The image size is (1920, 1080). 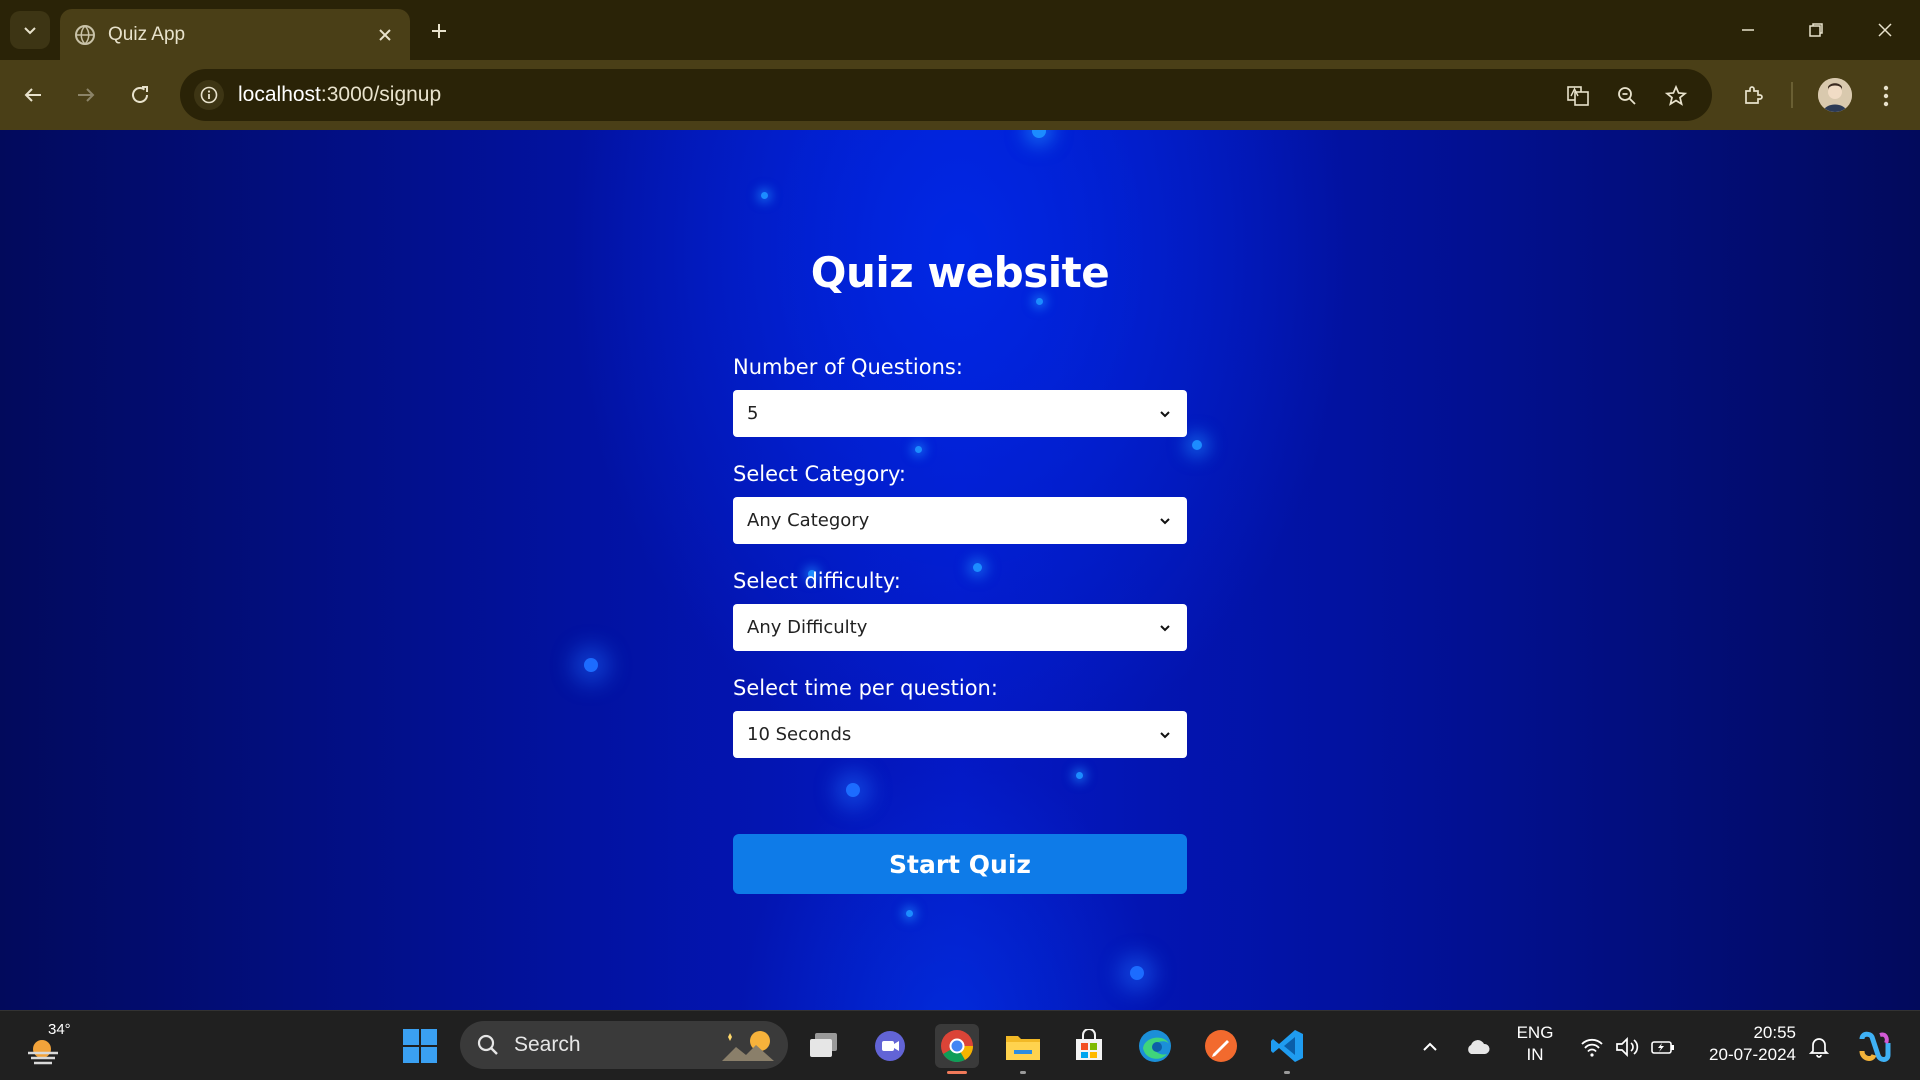 What do you see at coordinates (140, 95) in the screenshot?
I see `reload-button` at bounding box center [140, 95].